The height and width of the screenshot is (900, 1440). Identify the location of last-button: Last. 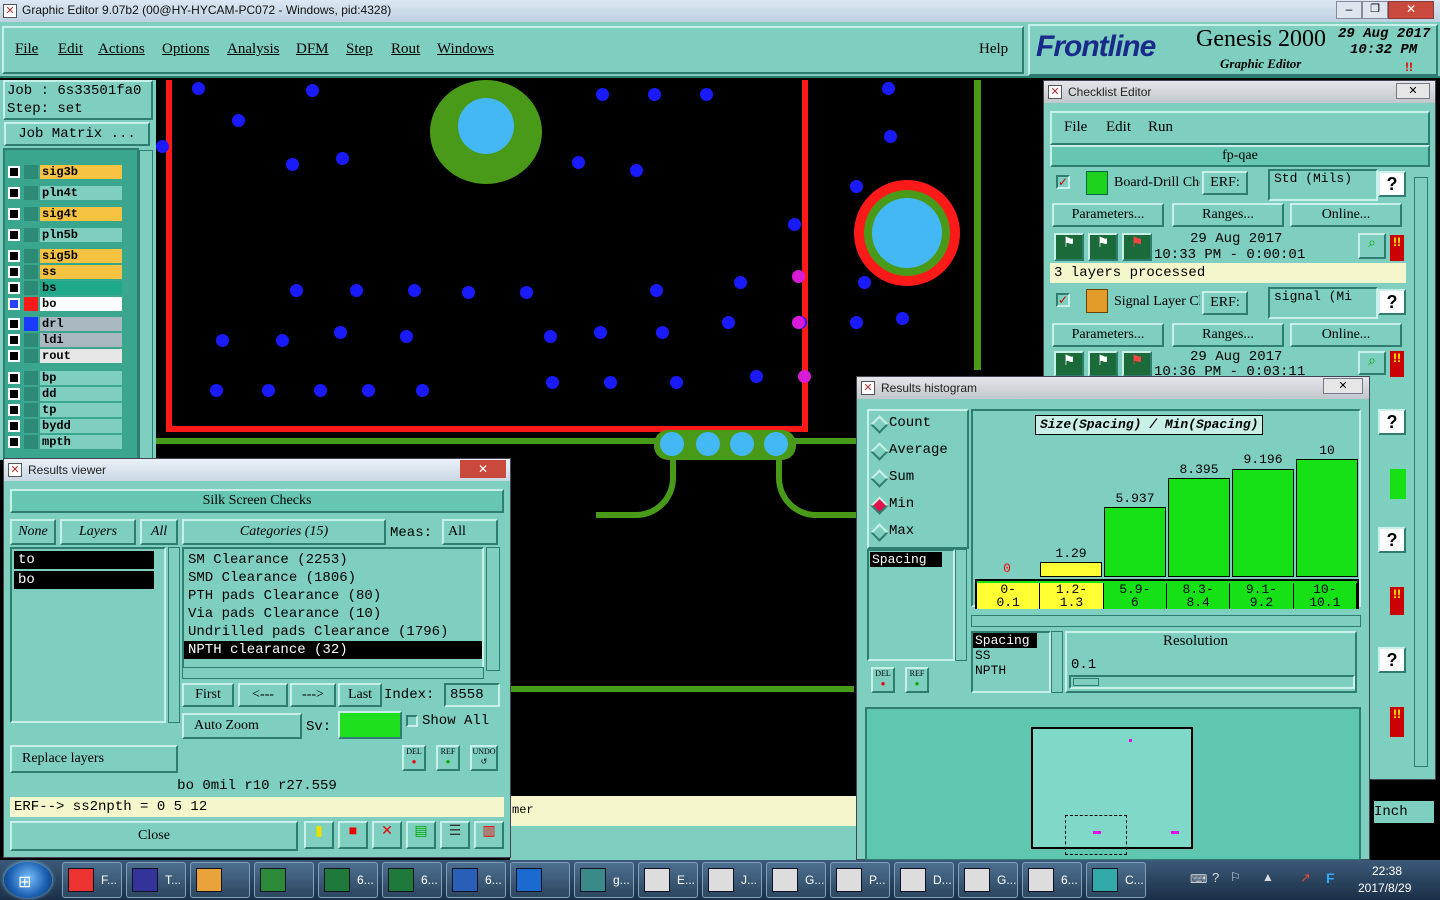
(360, 695).